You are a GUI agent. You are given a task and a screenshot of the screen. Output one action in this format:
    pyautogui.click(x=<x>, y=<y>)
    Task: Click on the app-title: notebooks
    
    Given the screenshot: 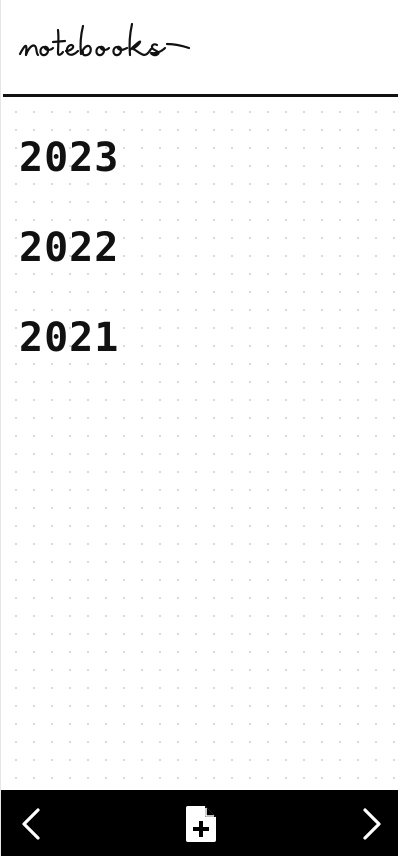 What is the action you would take?
    pyautogui.click(x=20, y=18)
    